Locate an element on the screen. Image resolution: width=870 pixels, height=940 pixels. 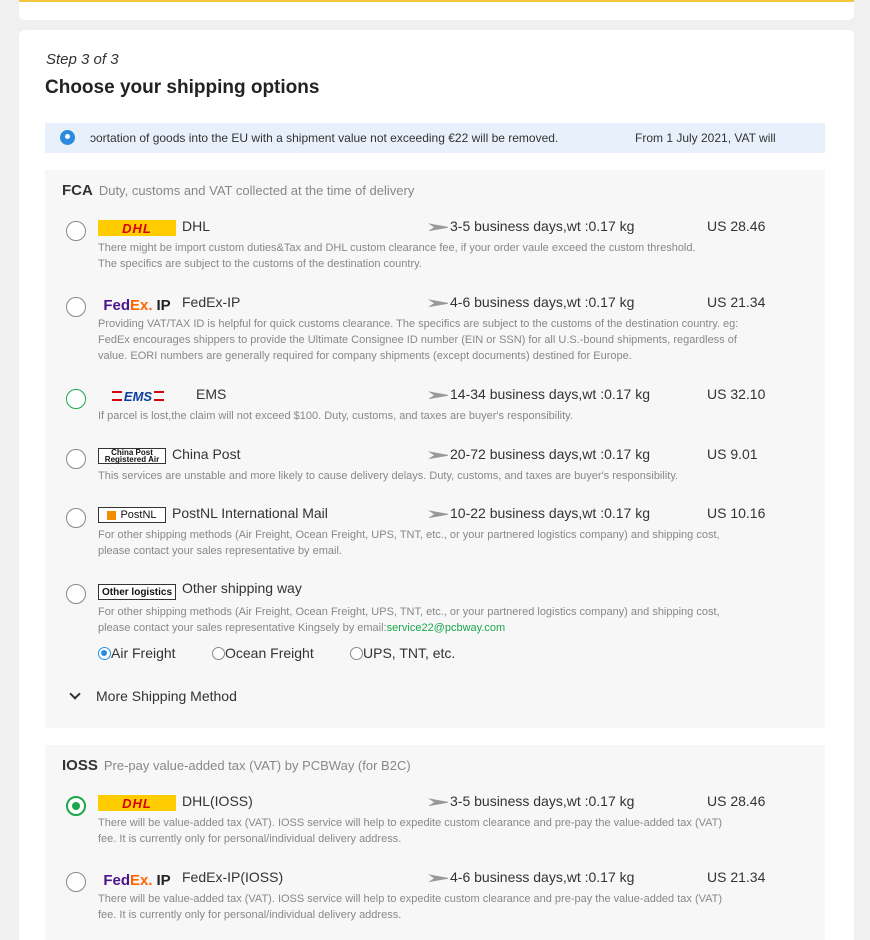
delivery-time: 20-72 business days,wt :0.17 kg is located at coordinates (539, 454).